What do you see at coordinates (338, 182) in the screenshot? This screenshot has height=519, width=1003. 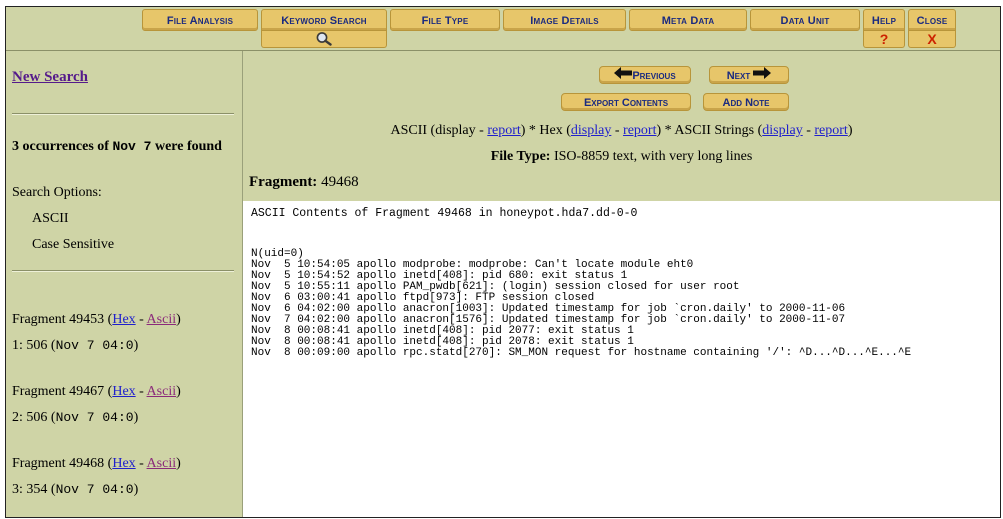 I see `fragment-value: 49468` at bounding box center [338, 182].